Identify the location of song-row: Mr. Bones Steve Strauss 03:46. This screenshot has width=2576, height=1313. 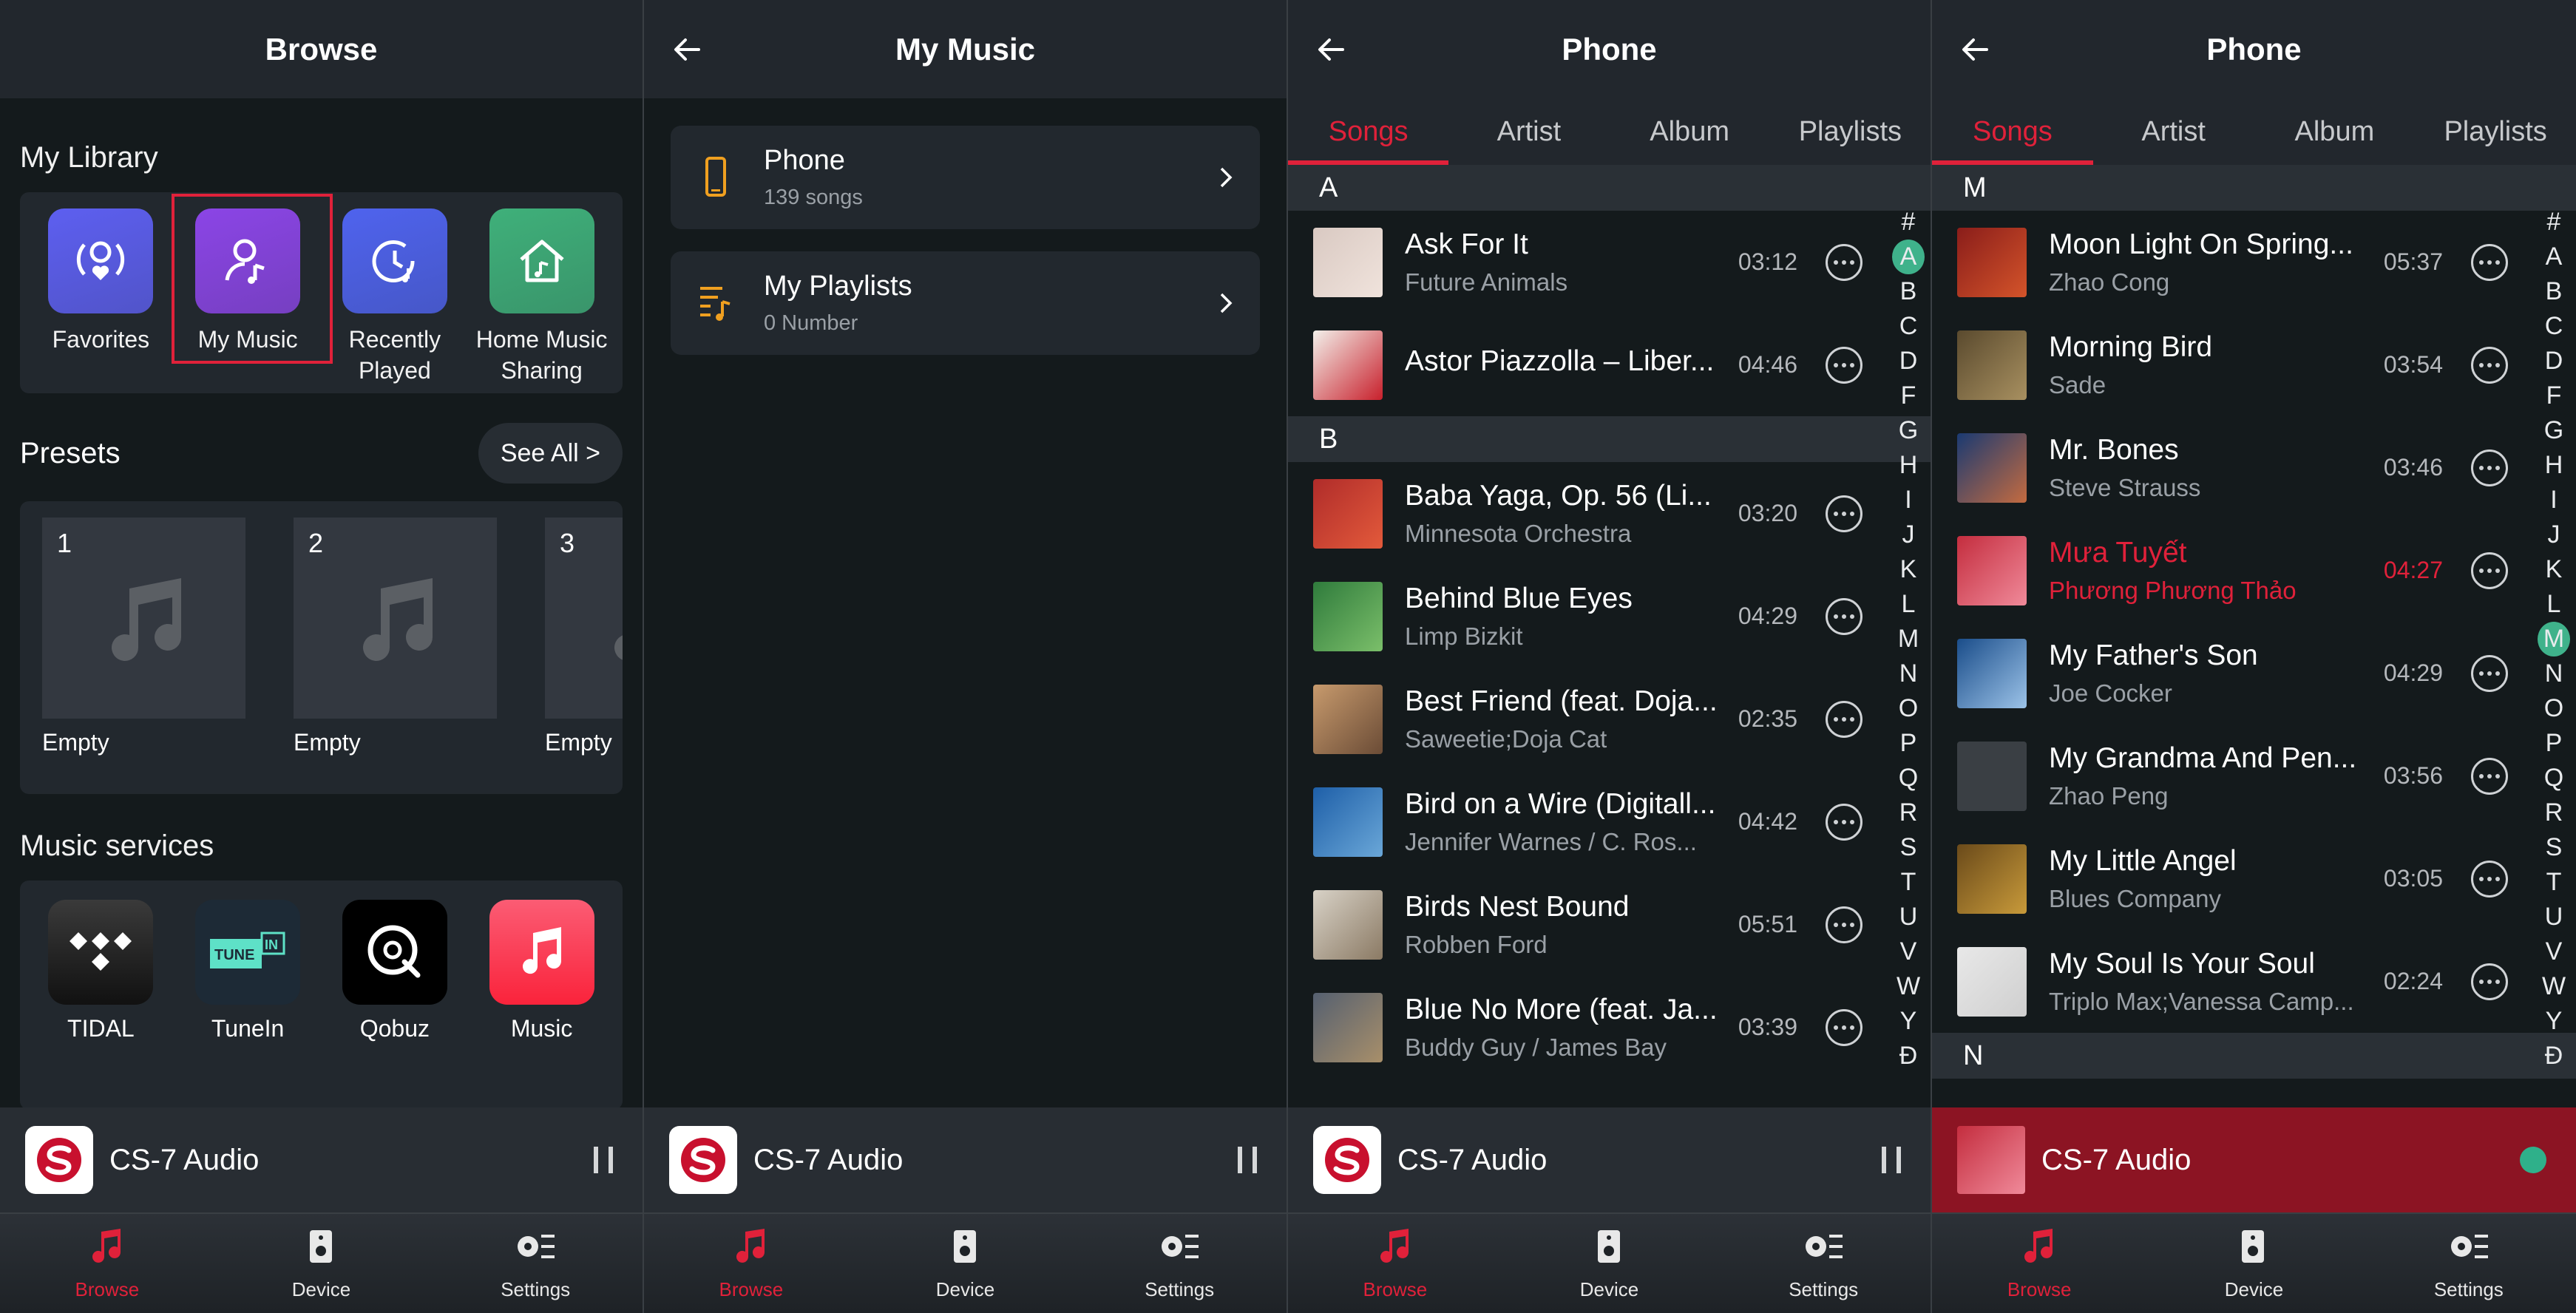
(2254, 468).